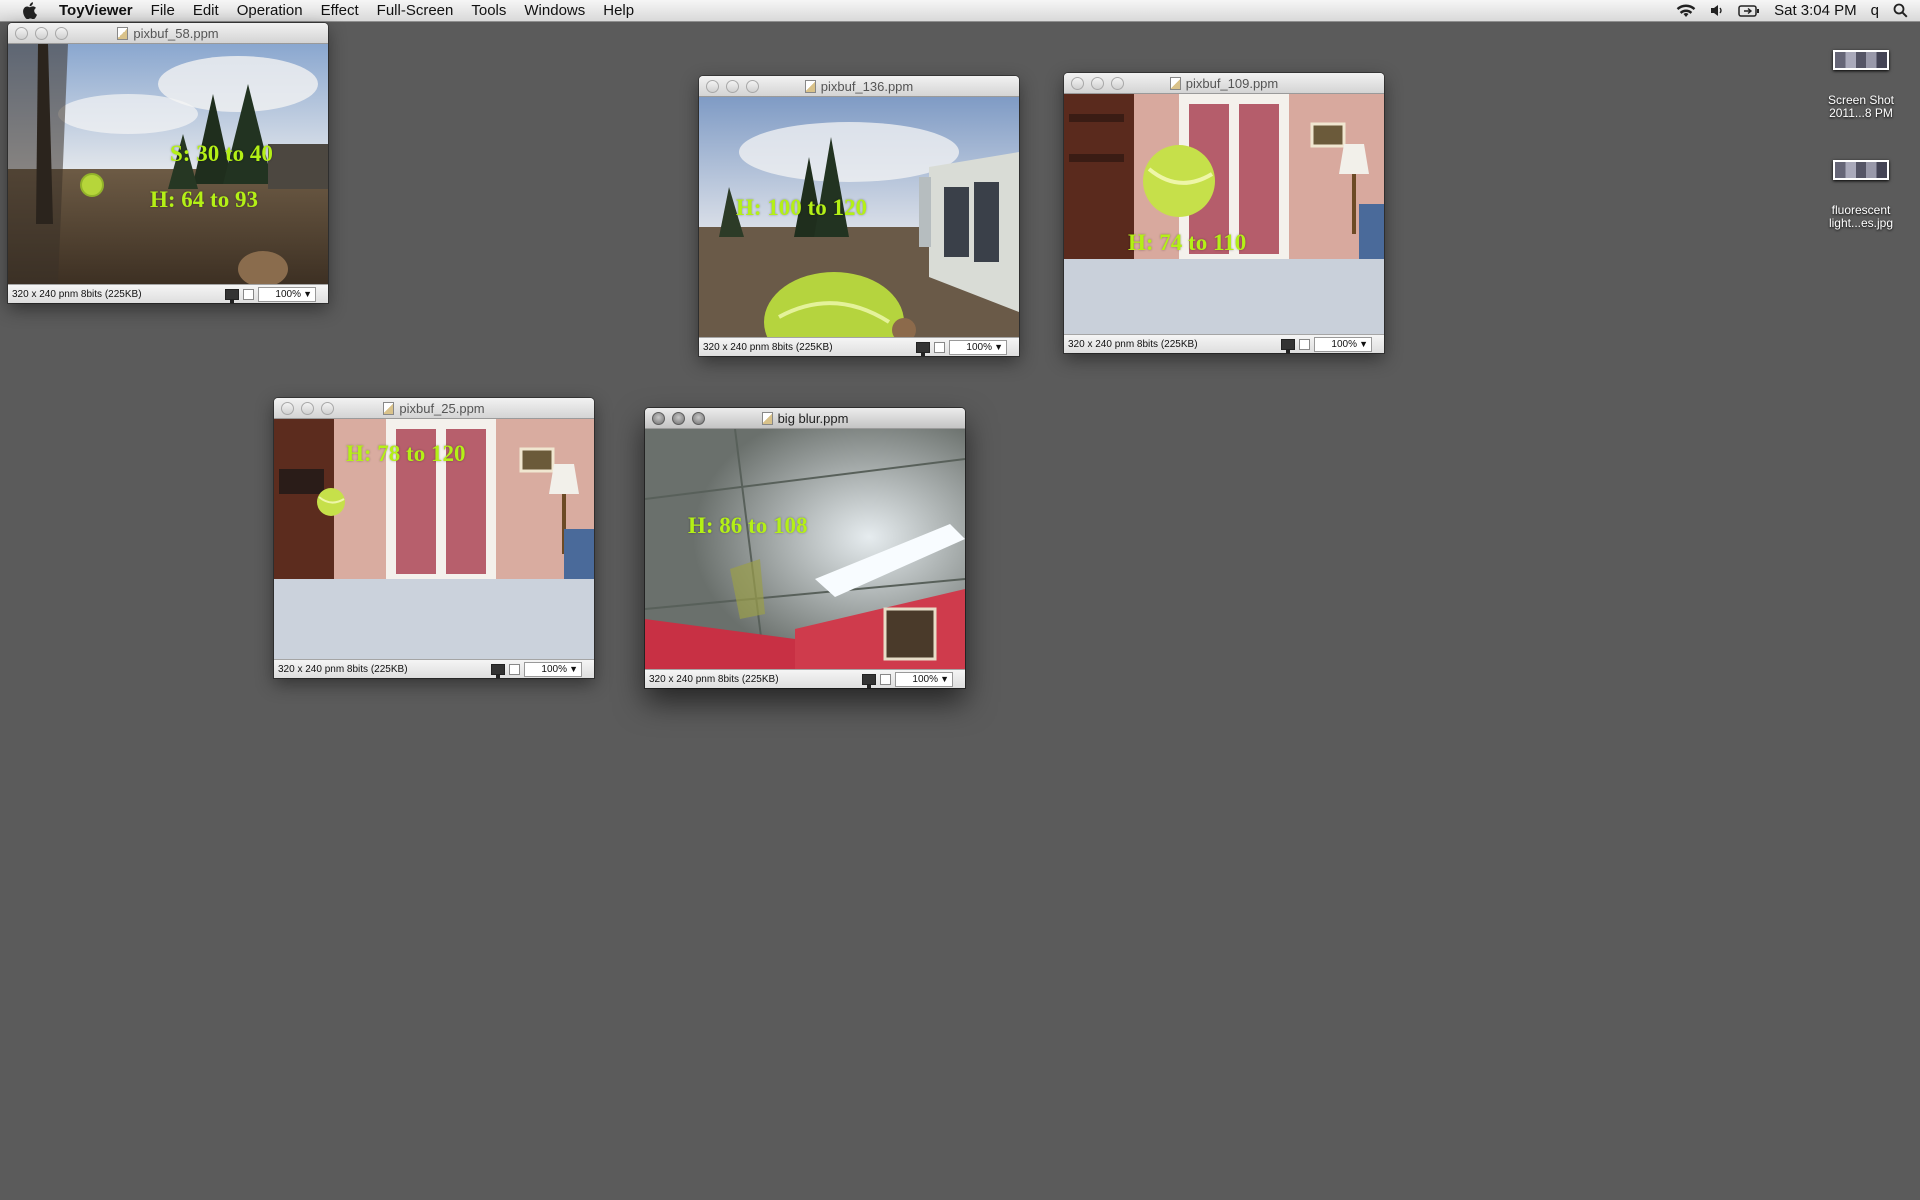 This screenshot has width=1920, height=1200. What do you see at coordinates (748, 525) in the screenshot?
I see `hsv-label: H: 86 to 108` at bounding box center [748, 525].